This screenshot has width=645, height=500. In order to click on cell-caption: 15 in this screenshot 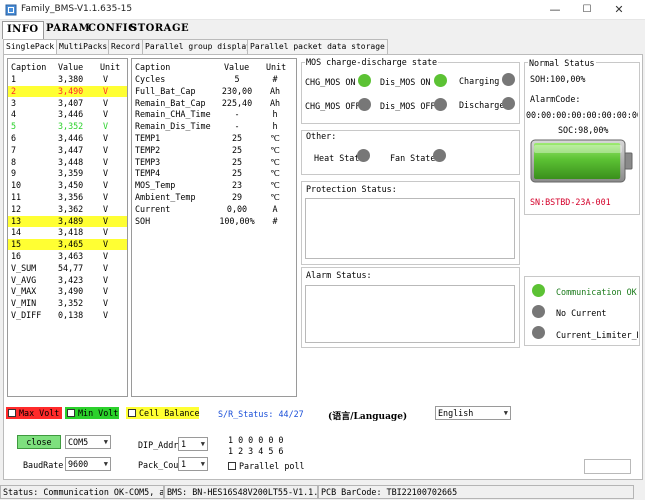, I will do `click(16, 244)`.